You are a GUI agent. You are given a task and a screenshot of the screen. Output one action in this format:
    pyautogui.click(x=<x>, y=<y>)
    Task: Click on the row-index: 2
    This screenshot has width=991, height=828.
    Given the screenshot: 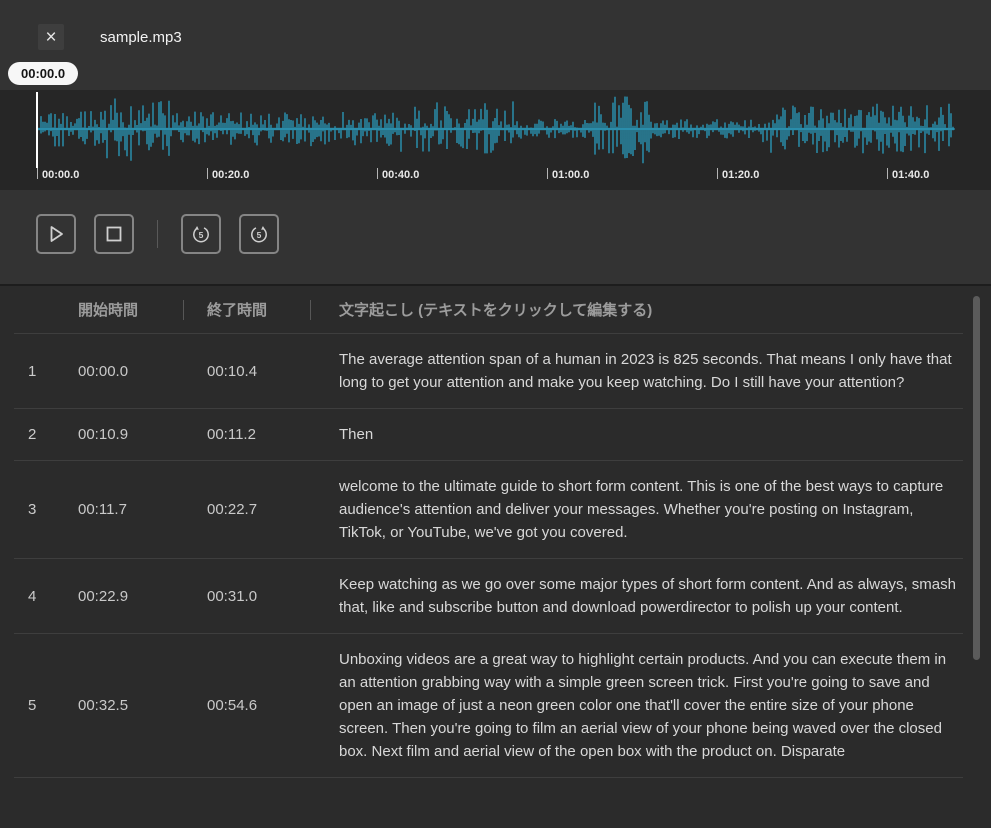 What is the action you would take?
    pyautogui.click(x=32, y=434)
    